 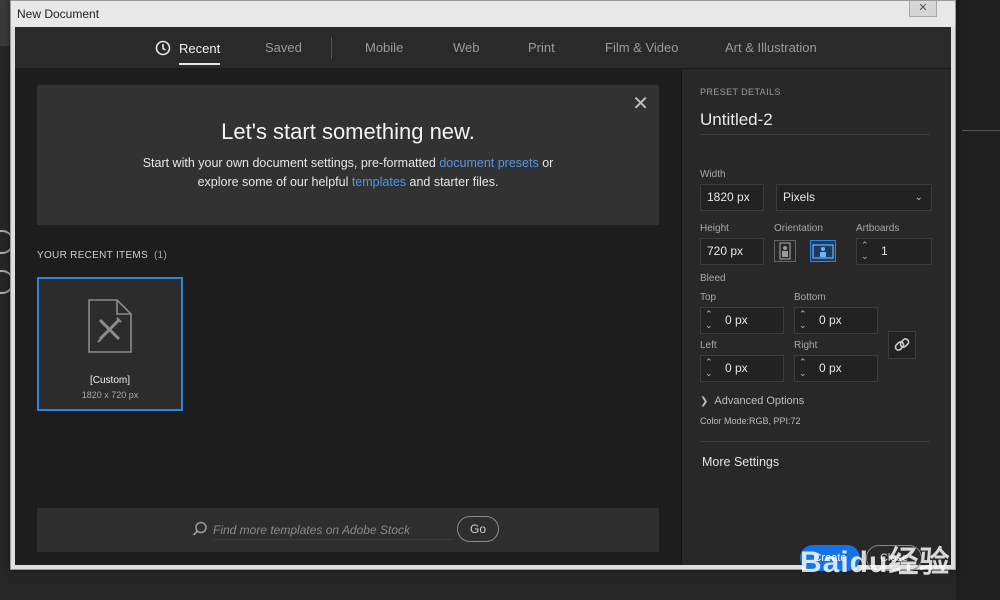 I want to click on link-icon, so click(x=902, y=344).